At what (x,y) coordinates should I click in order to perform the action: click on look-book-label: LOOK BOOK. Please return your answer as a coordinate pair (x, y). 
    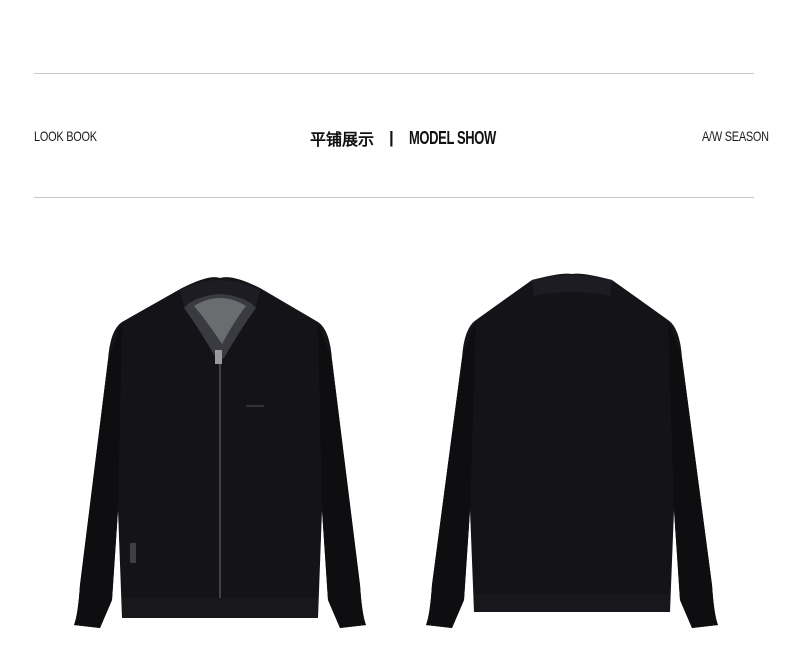
    Looking at the image, I should click on (65, 136).